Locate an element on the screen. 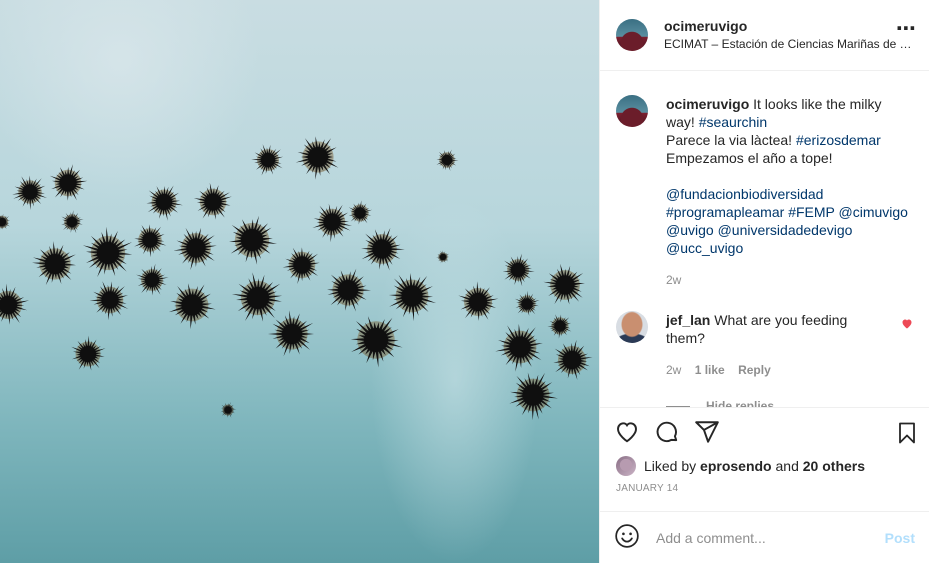 The image size is (929, 563). bookmark-icon is located at coordinates (907, 434).